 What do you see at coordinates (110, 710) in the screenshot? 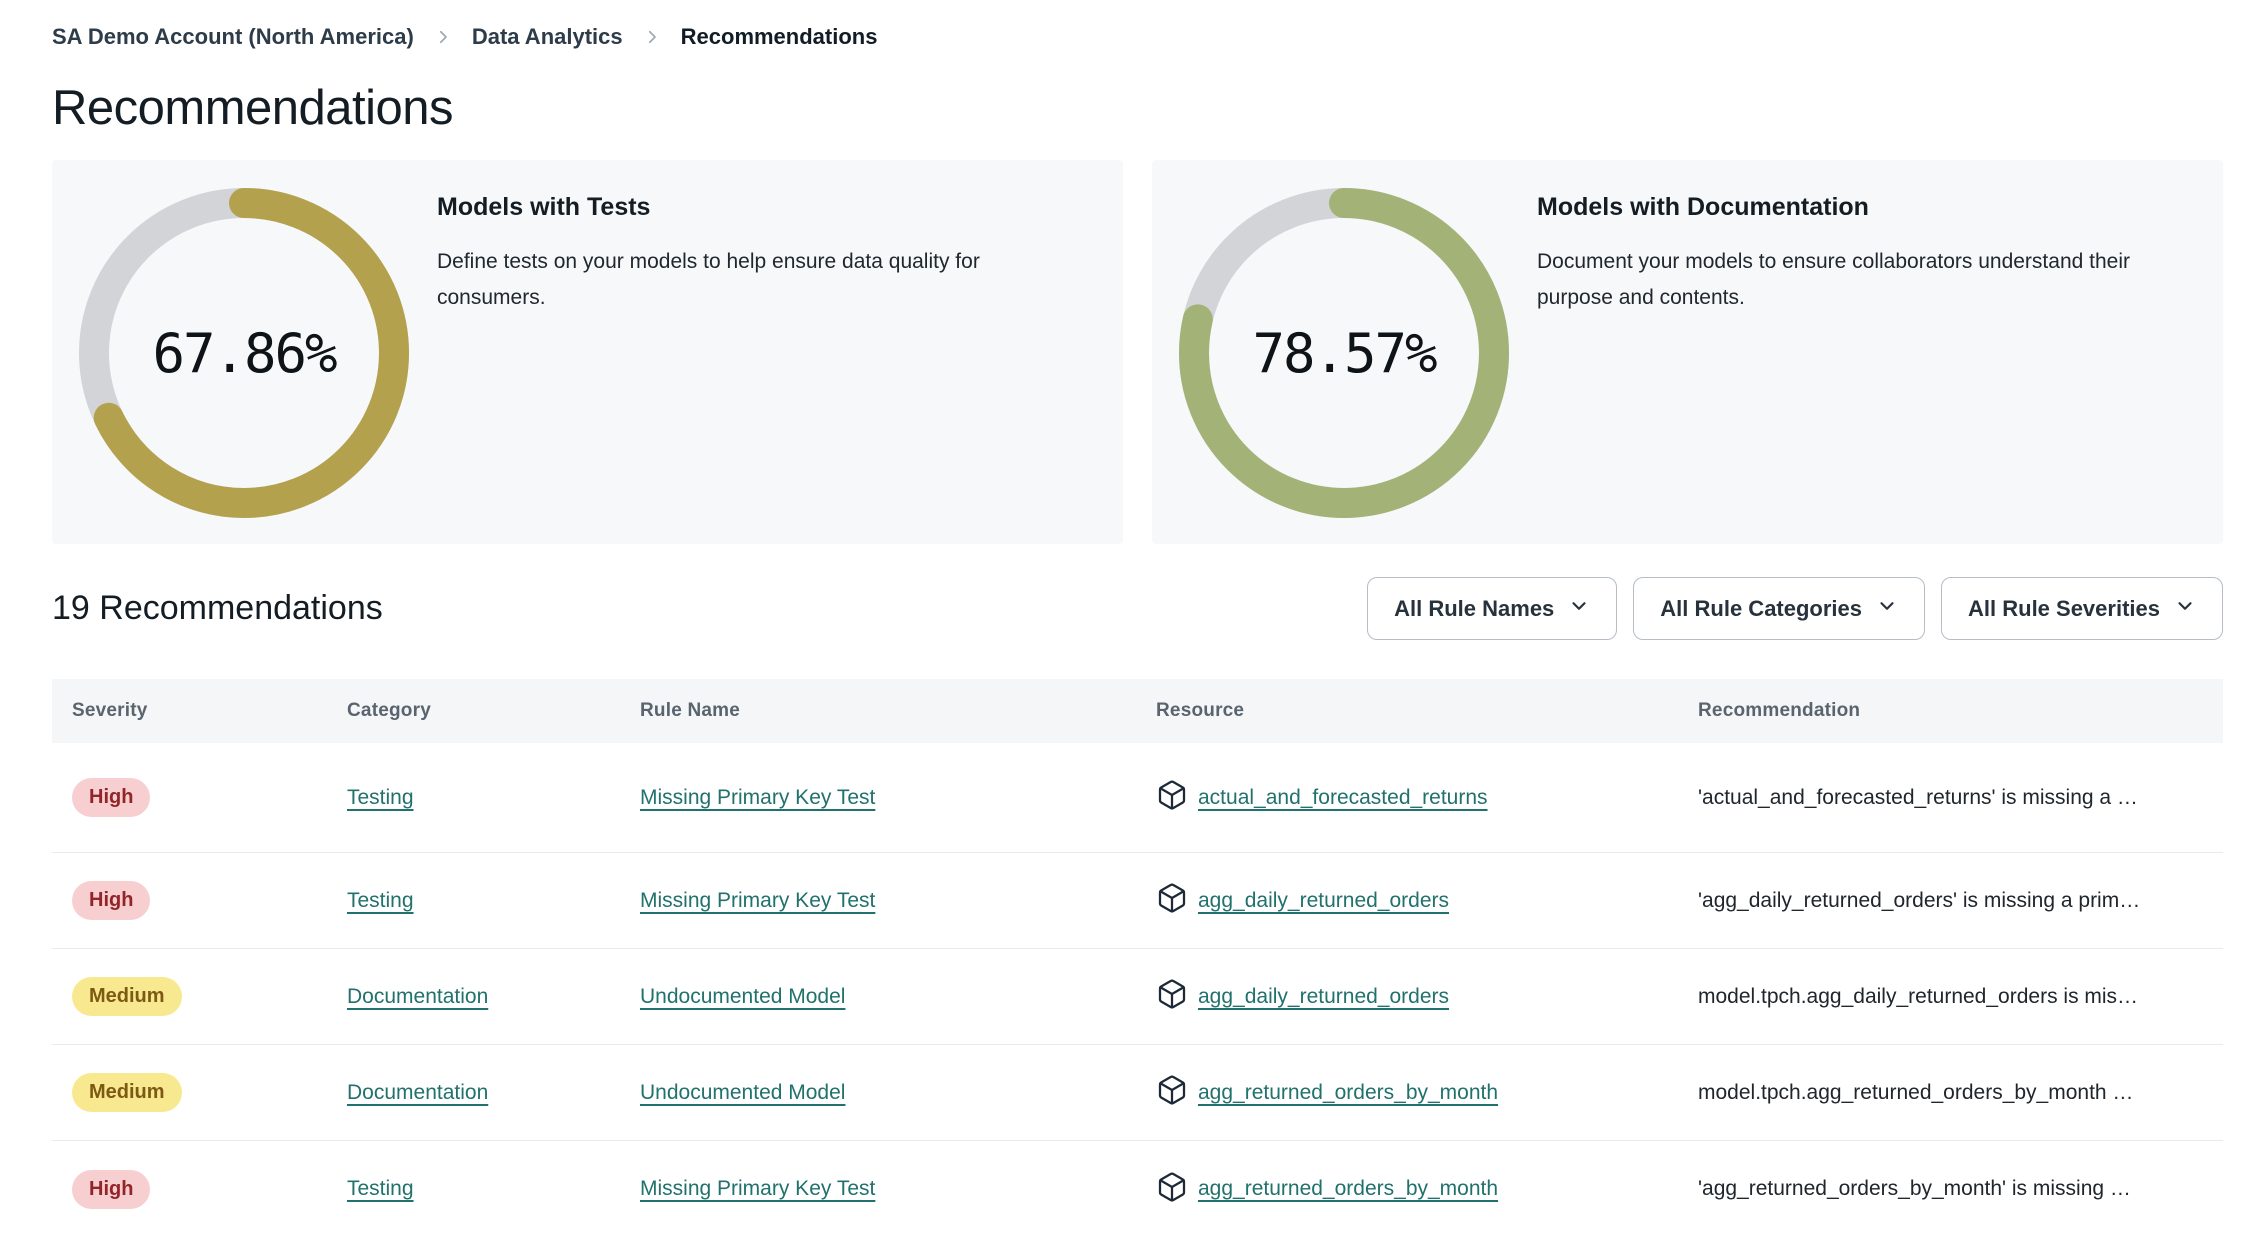
I see `column-header-severity: Severity` at bounding box center [110, 710].